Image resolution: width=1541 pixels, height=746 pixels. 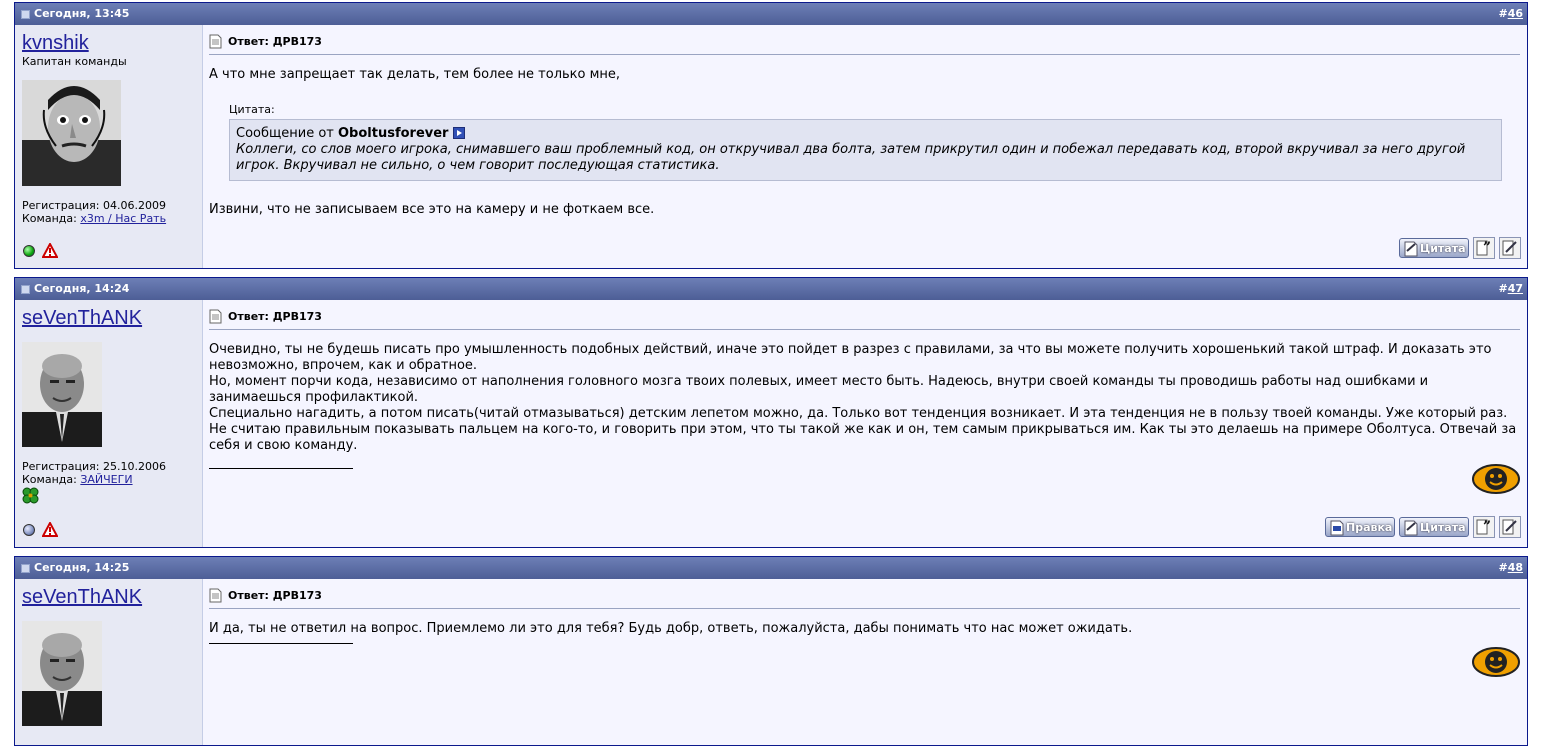 I want to click on post-header: Сегодня, 14:25 #48, so click(x=771, y=568).